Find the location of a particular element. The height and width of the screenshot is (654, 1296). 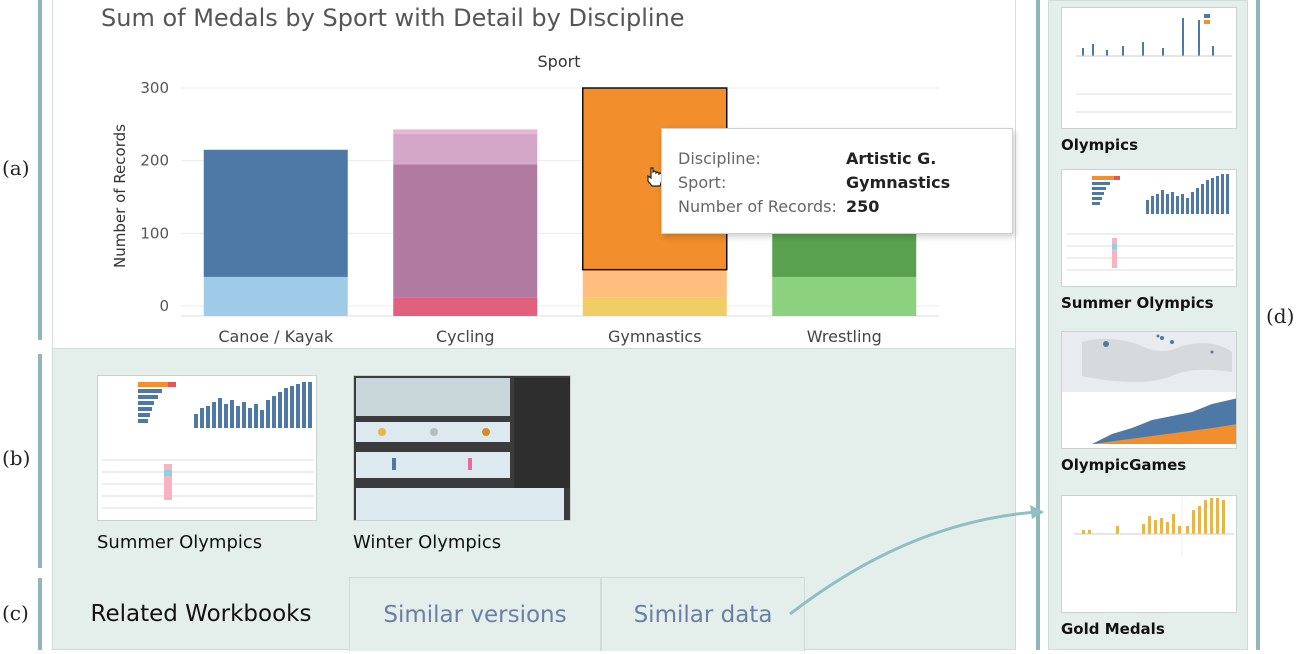

tab-similar-data: Similar data is located at coordinates (703, 614).